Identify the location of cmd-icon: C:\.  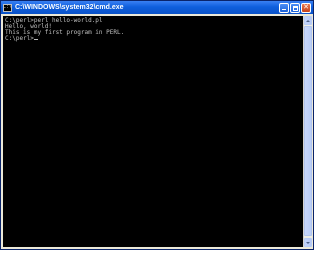
(7, 7).